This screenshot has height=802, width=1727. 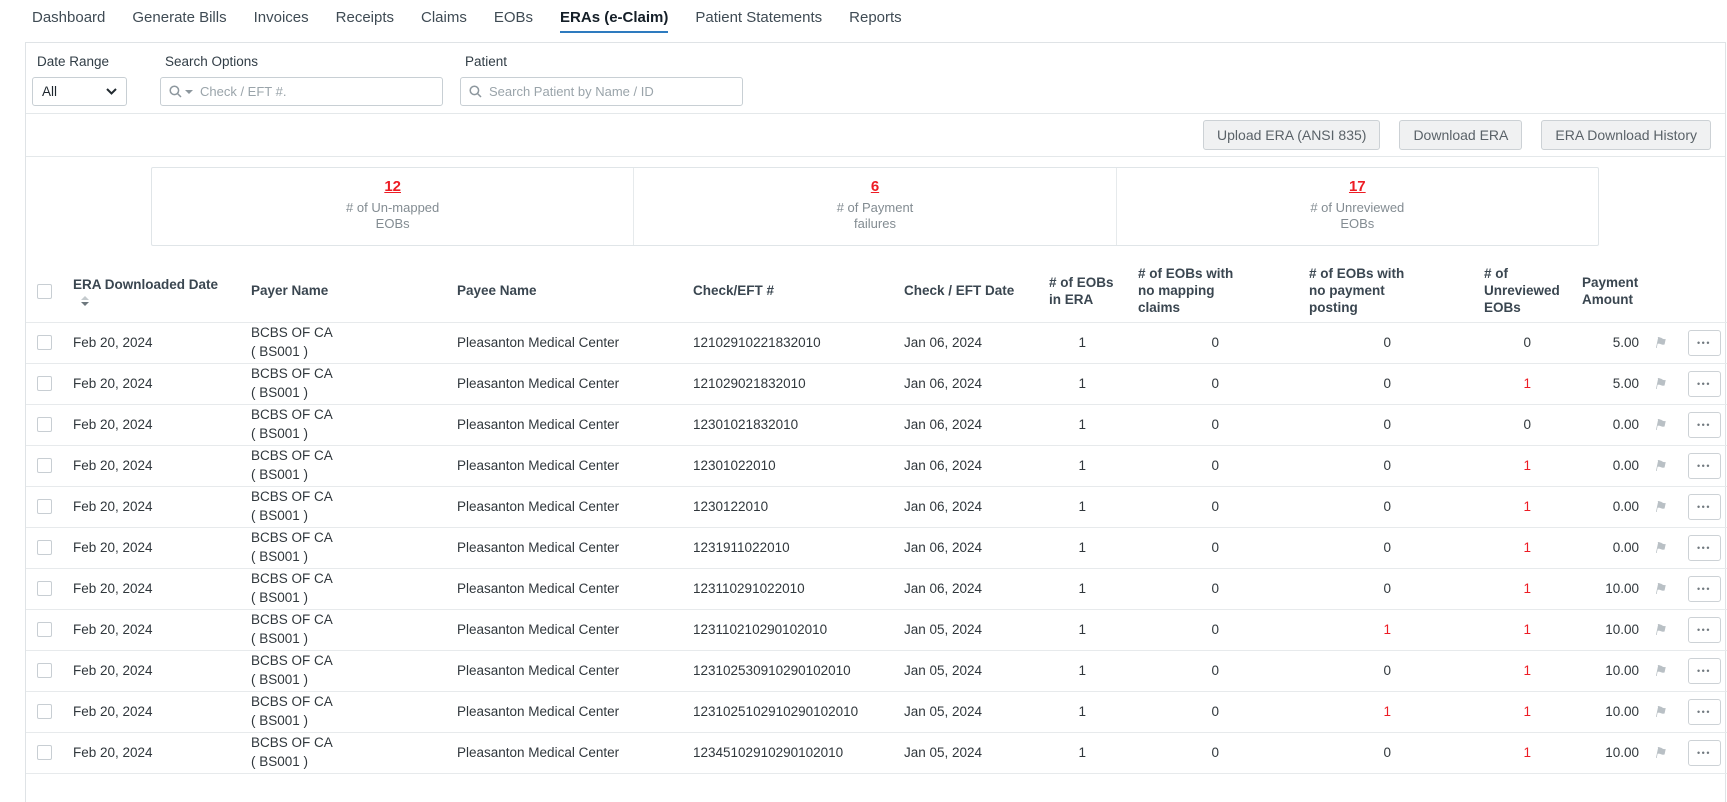 What do you see at coordinates (875, 186) in the screenshot?
I see `payment-failures-count-link: 6` at bounding box center [875, 186].